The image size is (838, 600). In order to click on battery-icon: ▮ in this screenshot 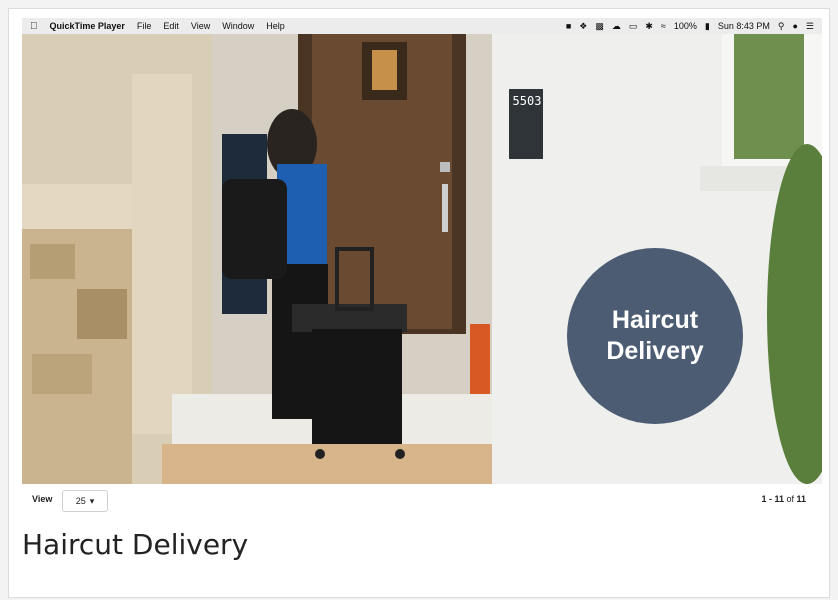, I will do `click(707, 26)`.